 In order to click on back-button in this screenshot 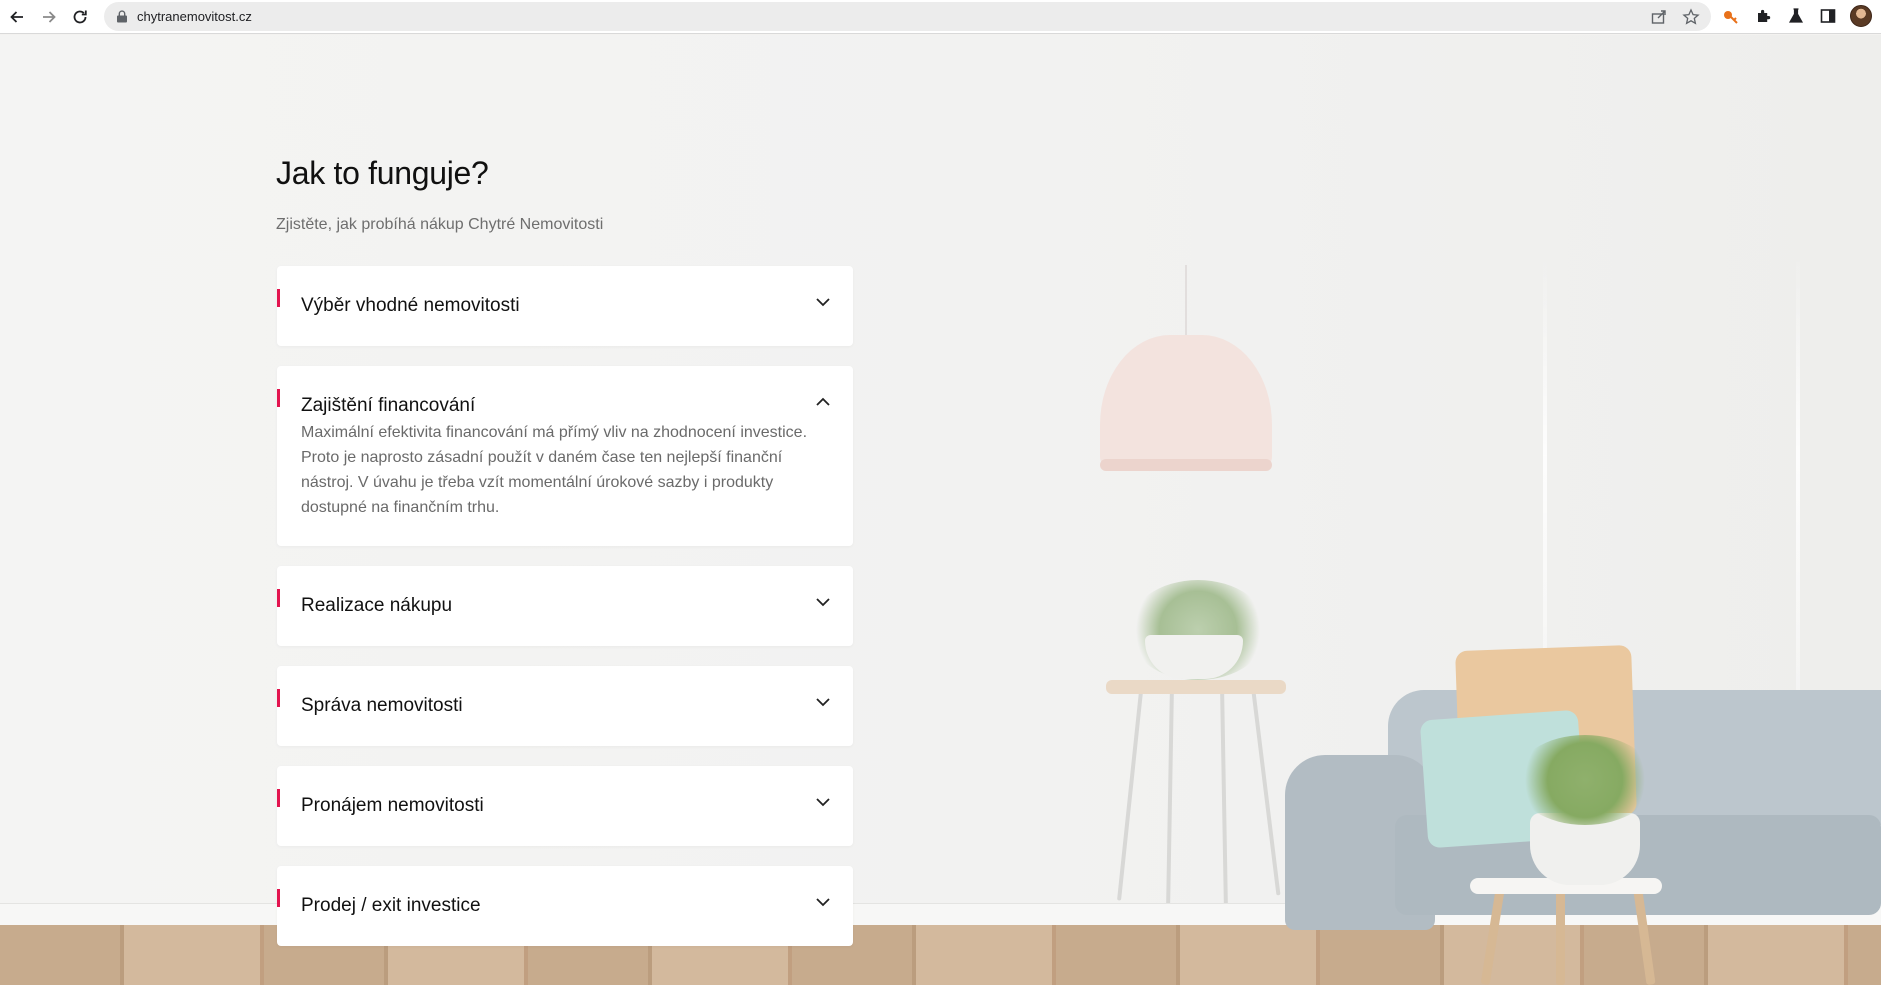, I will do `click(17, 17)`.